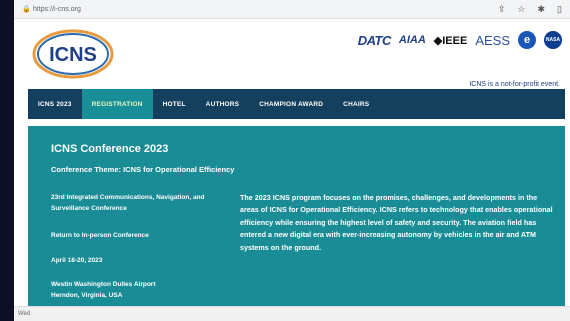 This screenshot has height=321, width=570. What do you see at coordinates (542, 9) in the screenshot?
I see `extensions-icon: ✱` at bounding box center [542, 9].